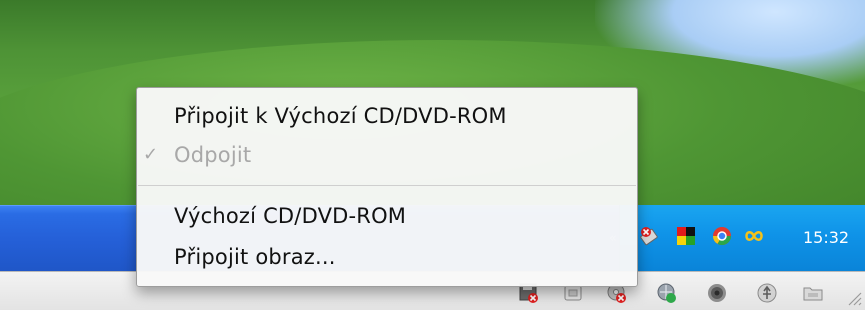 This screenshot has height=310, width=865. Describe the element at coordinates (290, 216) in the screenshot. I see `menu-item-label: Výchozí CD/DVD-ROM` at that location.